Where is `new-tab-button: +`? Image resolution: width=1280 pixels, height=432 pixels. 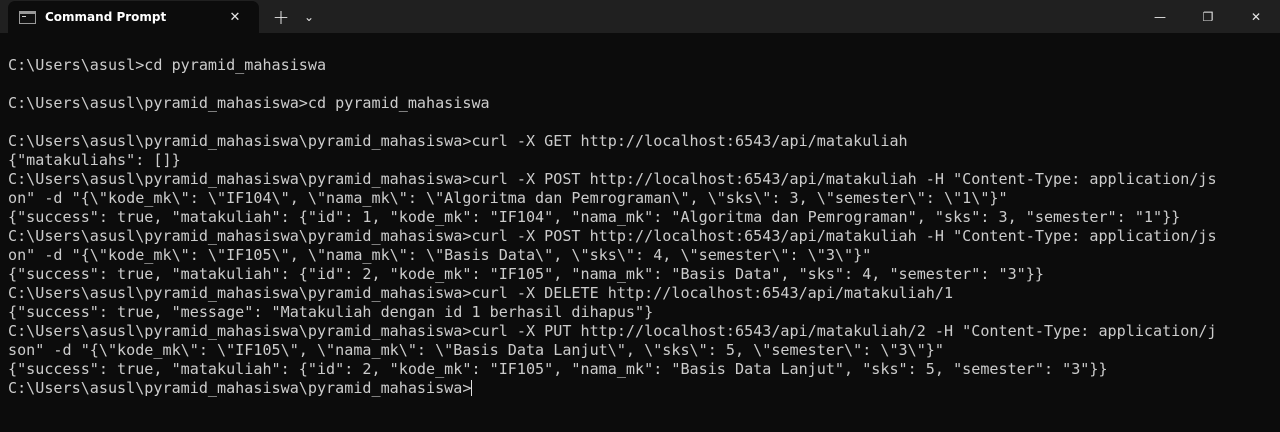 new-tab-button: + is located at coordinates (281, 16).